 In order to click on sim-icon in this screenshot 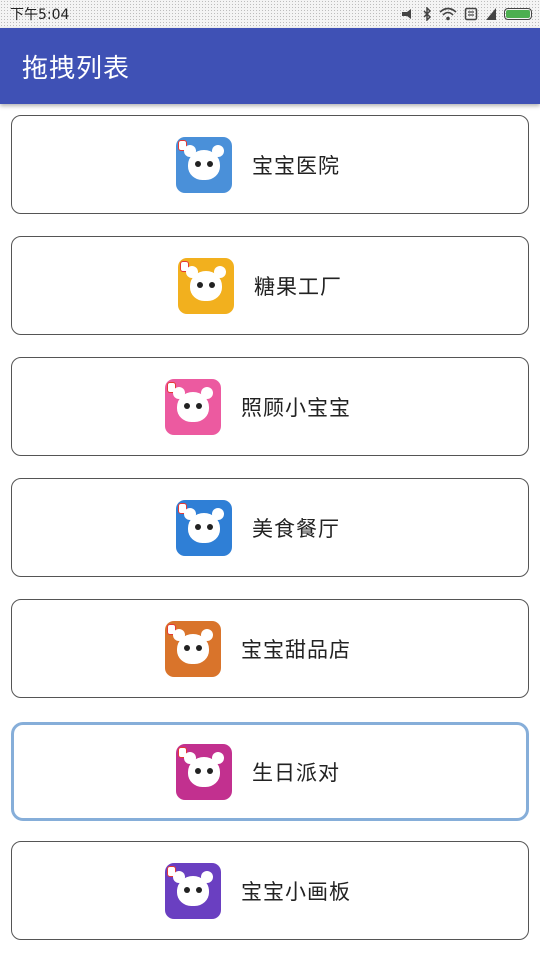, I will do `click(471, 14)`.